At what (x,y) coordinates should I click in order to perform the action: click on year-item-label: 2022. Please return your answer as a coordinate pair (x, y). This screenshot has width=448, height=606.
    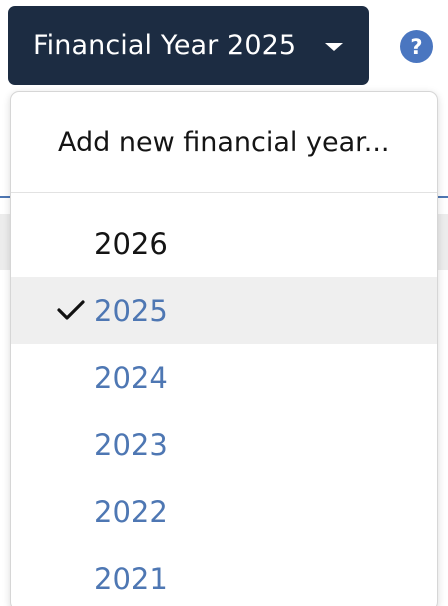
    Looking at the image, I should click on (131, 511).